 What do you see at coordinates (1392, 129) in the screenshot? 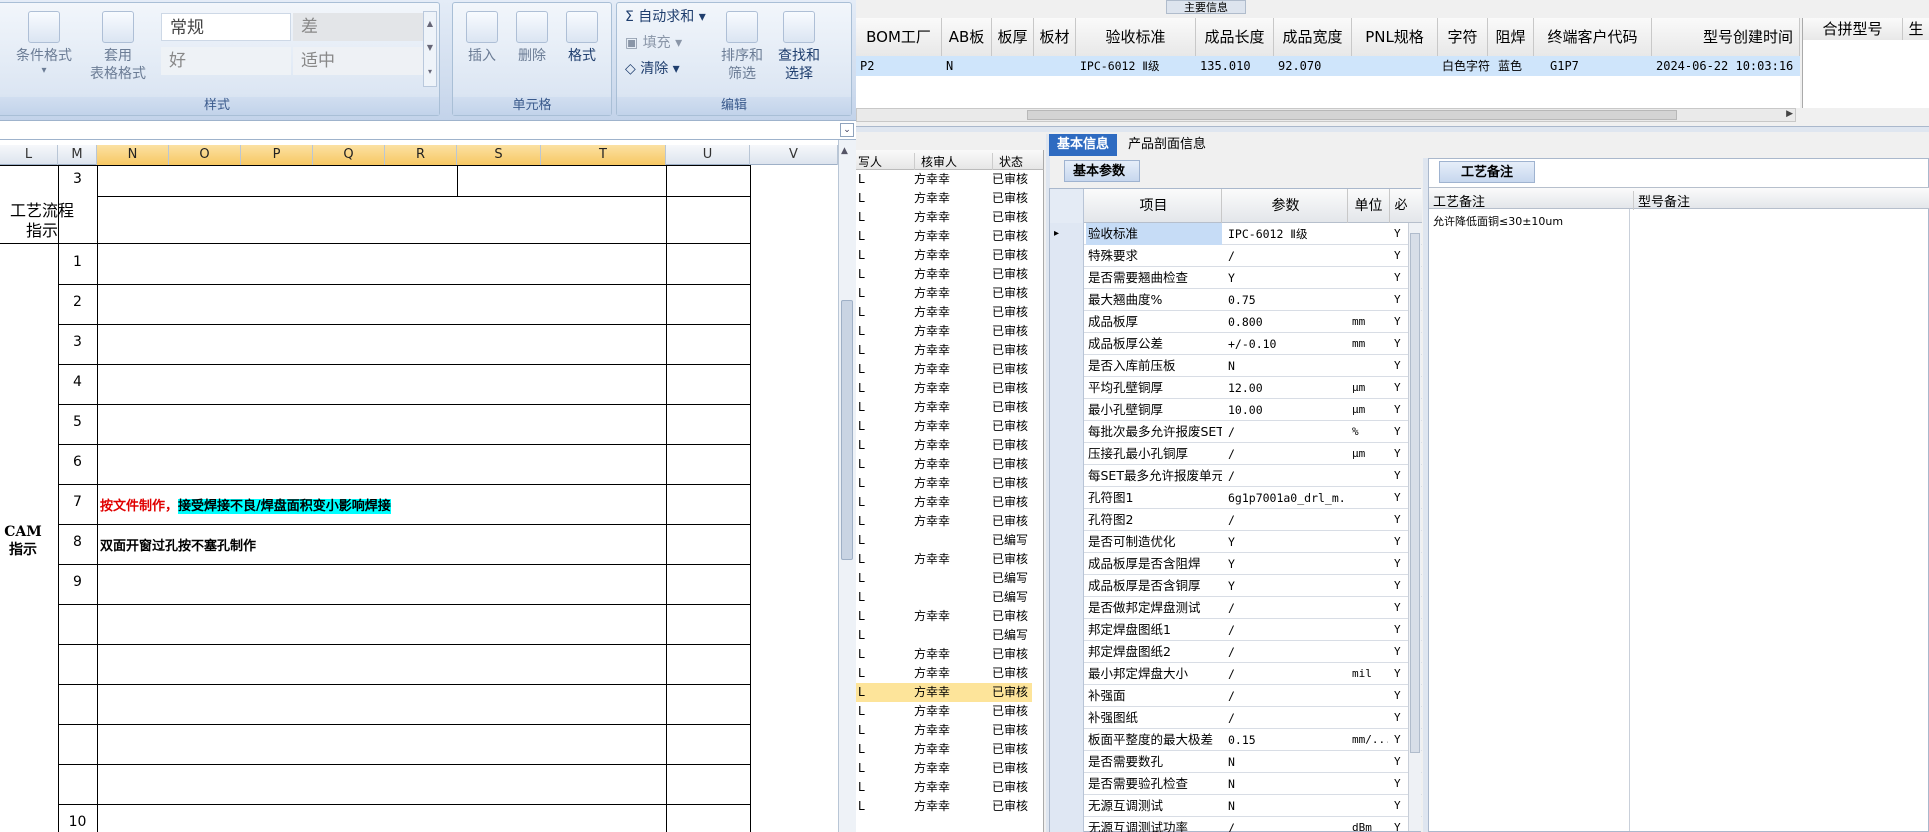
I see `splitter` at bounding box center [1392, 129].